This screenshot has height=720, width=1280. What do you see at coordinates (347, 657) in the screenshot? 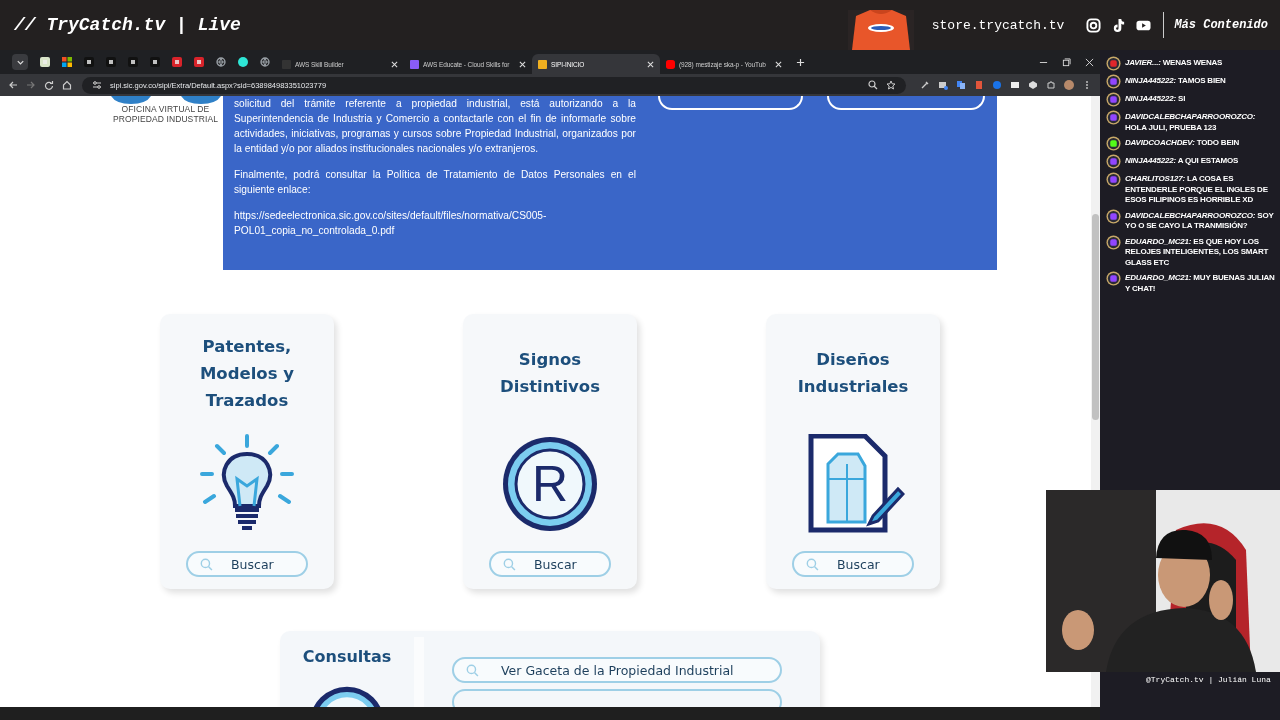
I see `card-title: Consultas` at bounding box center [347, 657].